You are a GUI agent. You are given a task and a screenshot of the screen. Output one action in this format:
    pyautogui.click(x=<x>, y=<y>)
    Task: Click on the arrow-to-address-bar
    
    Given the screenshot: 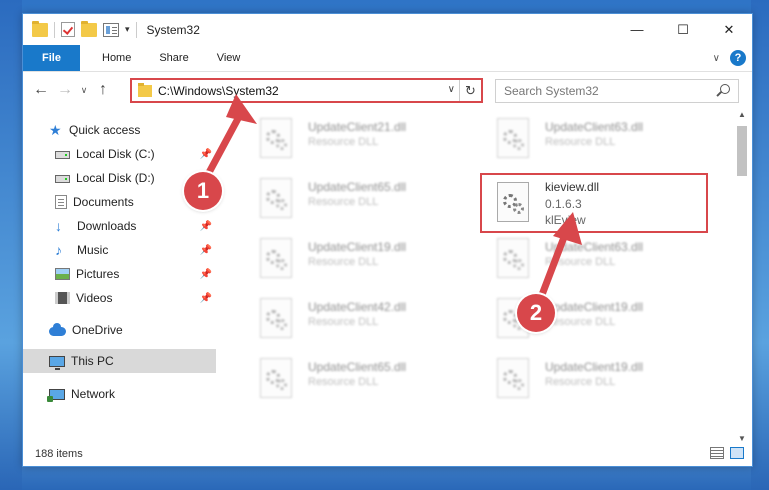 What is the action you would take?
    pyautogui.click(x=229, y=139)
    